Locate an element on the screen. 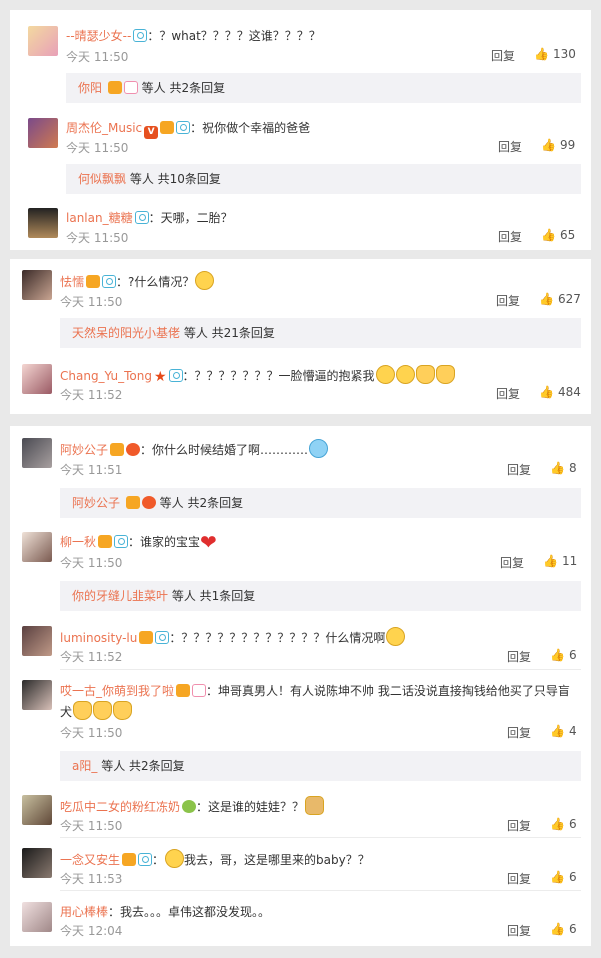  sub-reply-user: 何似飘飘 is located at coordinates (102, 179).